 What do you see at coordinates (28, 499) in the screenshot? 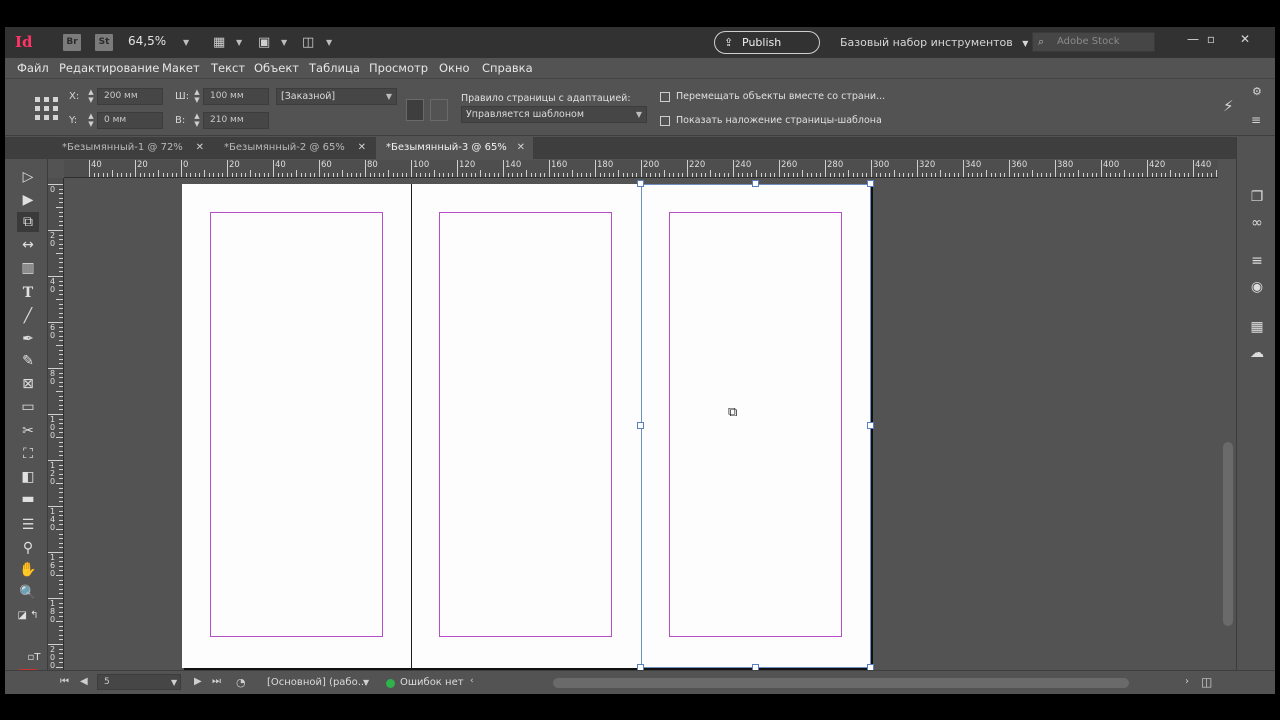
I see `gradient-feather-icon: ▬` at bounding box center [28, 499].